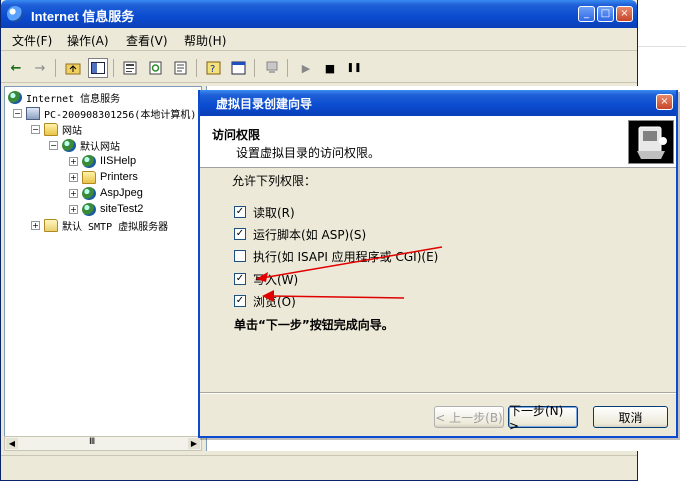 The height and width of the screenshot is (481, 686). I want to click on tree-item-sitetest2: + siteTest2, so click(106, 209).